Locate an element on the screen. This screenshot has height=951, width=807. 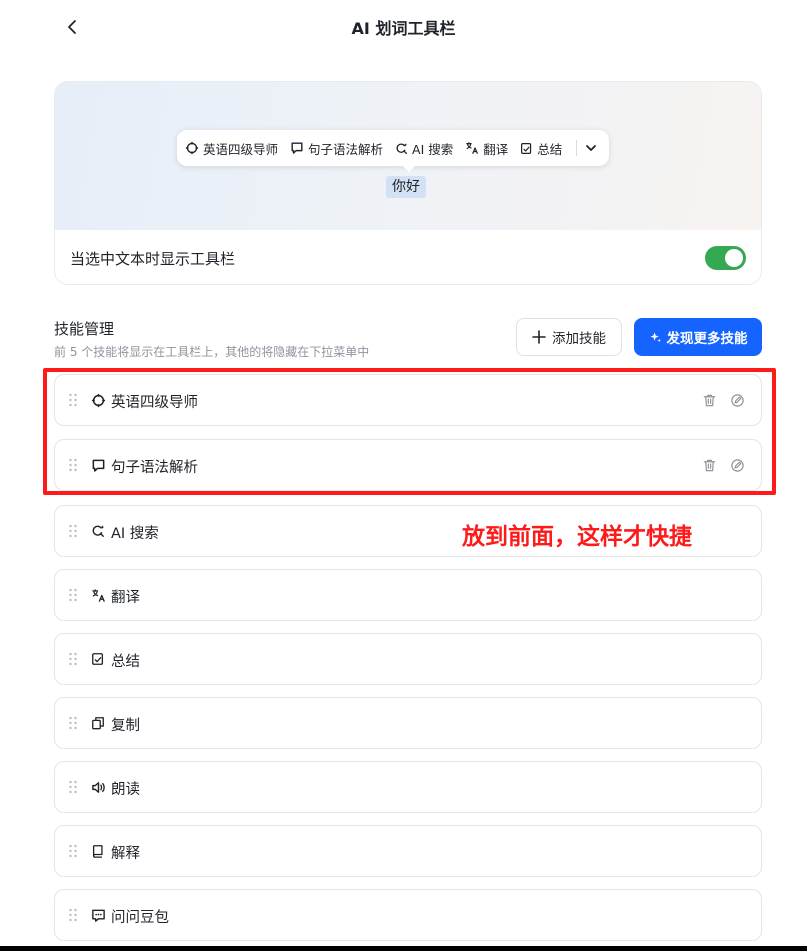
skill-label: 解释 is located at coordinates (125, 854).